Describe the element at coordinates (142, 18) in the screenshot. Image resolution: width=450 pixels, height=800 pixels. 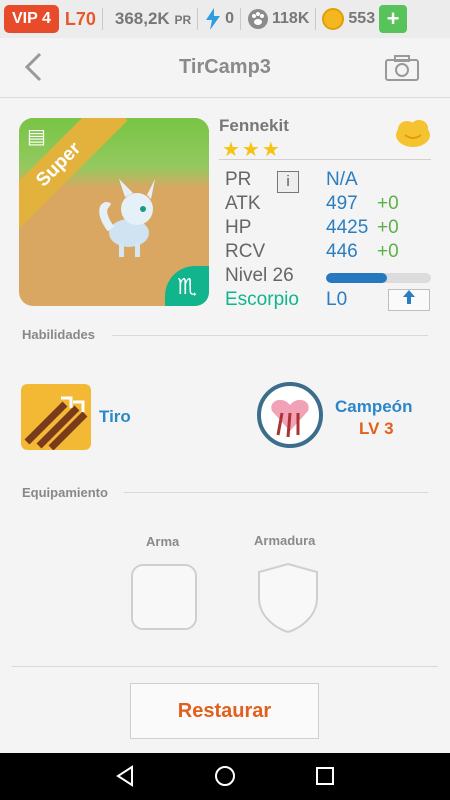
I see `power-value: 368,2K` at that location.